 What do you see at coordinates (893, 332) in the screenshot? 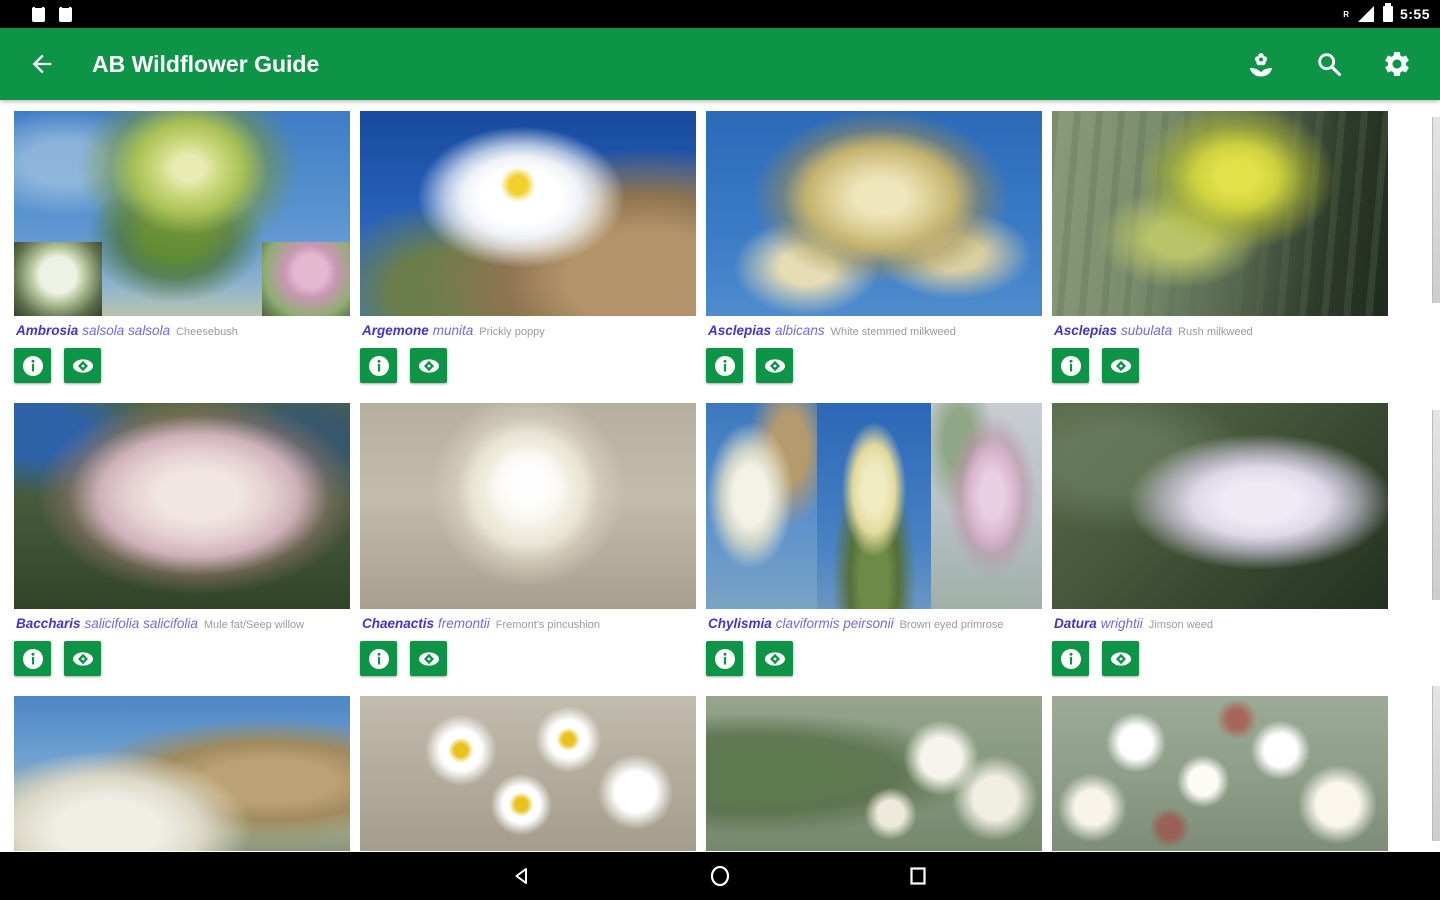
I see `common-name: White stemmed milkweed` at bounding box center [893, 332].